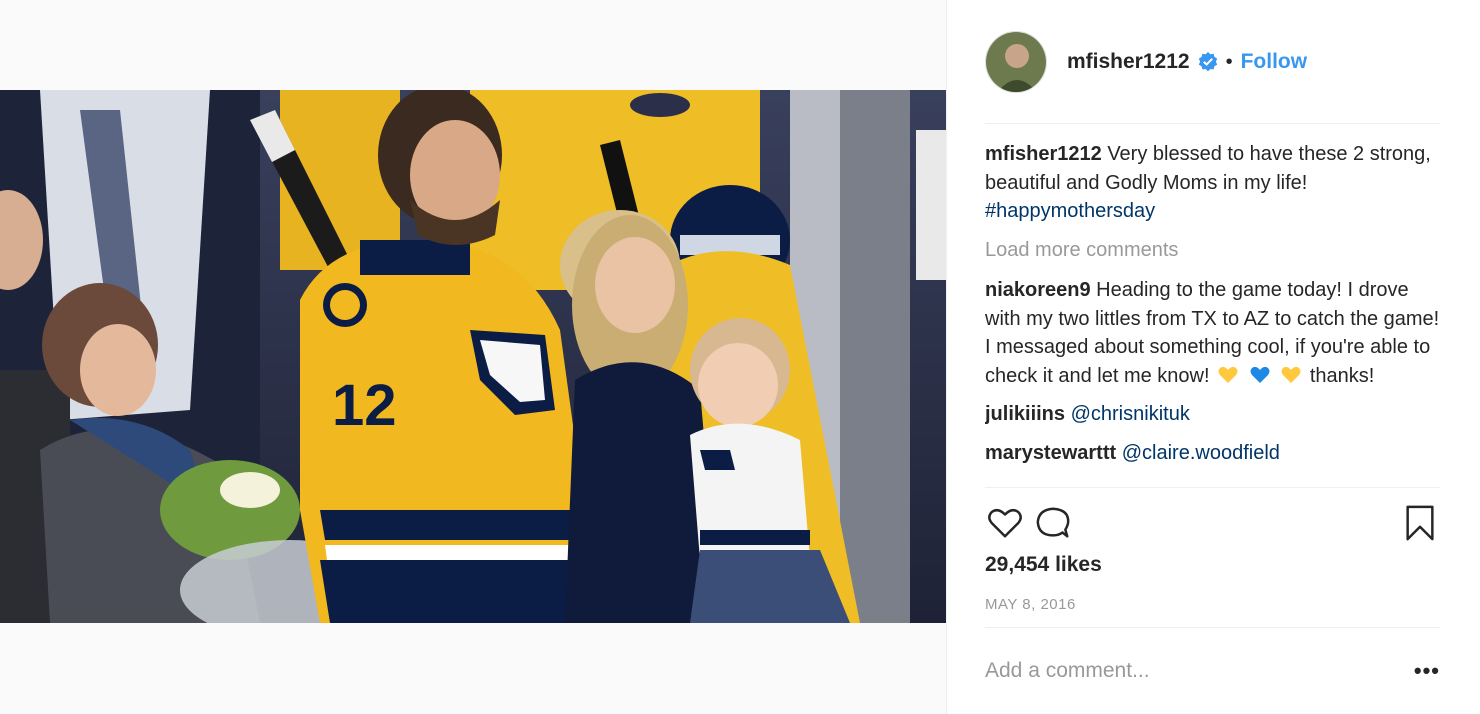  What do you see at coordinates (1038, 290) in the screenshot?
I see `comment-username: niakoreen9` at bounding box center [1038, 290].